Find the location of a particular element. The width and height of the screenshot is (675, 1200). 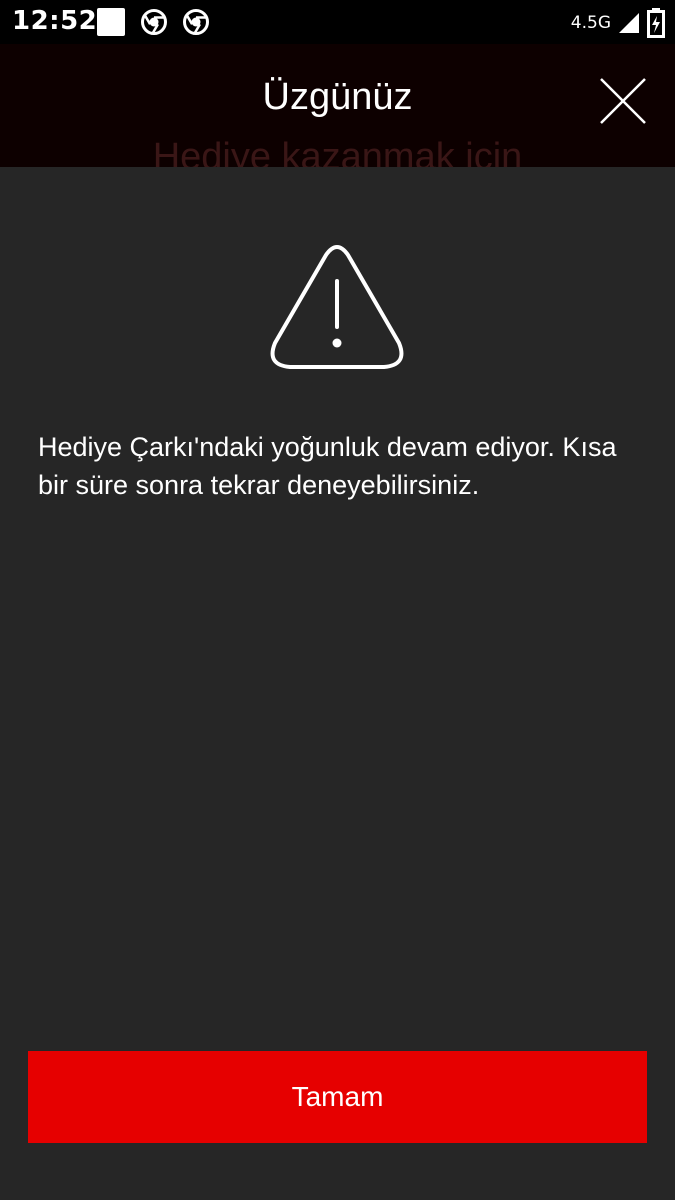

system-icons: 4.5G is located at coordinates (618, 23).